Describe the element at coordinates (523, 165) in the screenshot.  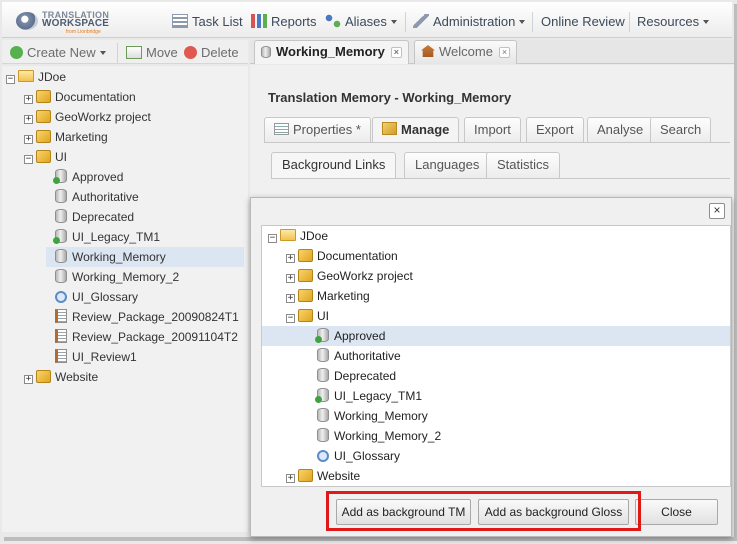
I see `subtab-statistics: Statistics` at that location.